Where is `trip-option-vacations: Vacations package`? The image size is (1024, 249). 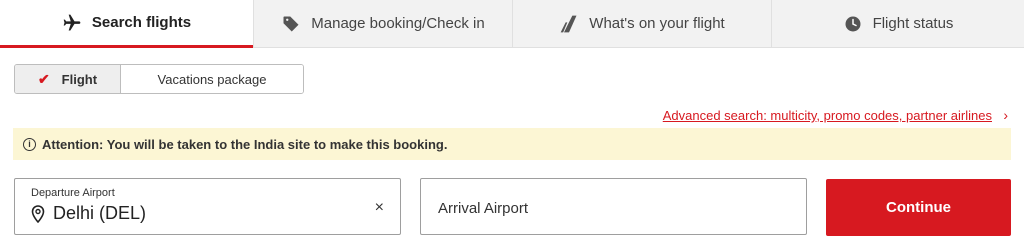
trip-option-vacations: Vacations package is located at coordinates (212, 79).